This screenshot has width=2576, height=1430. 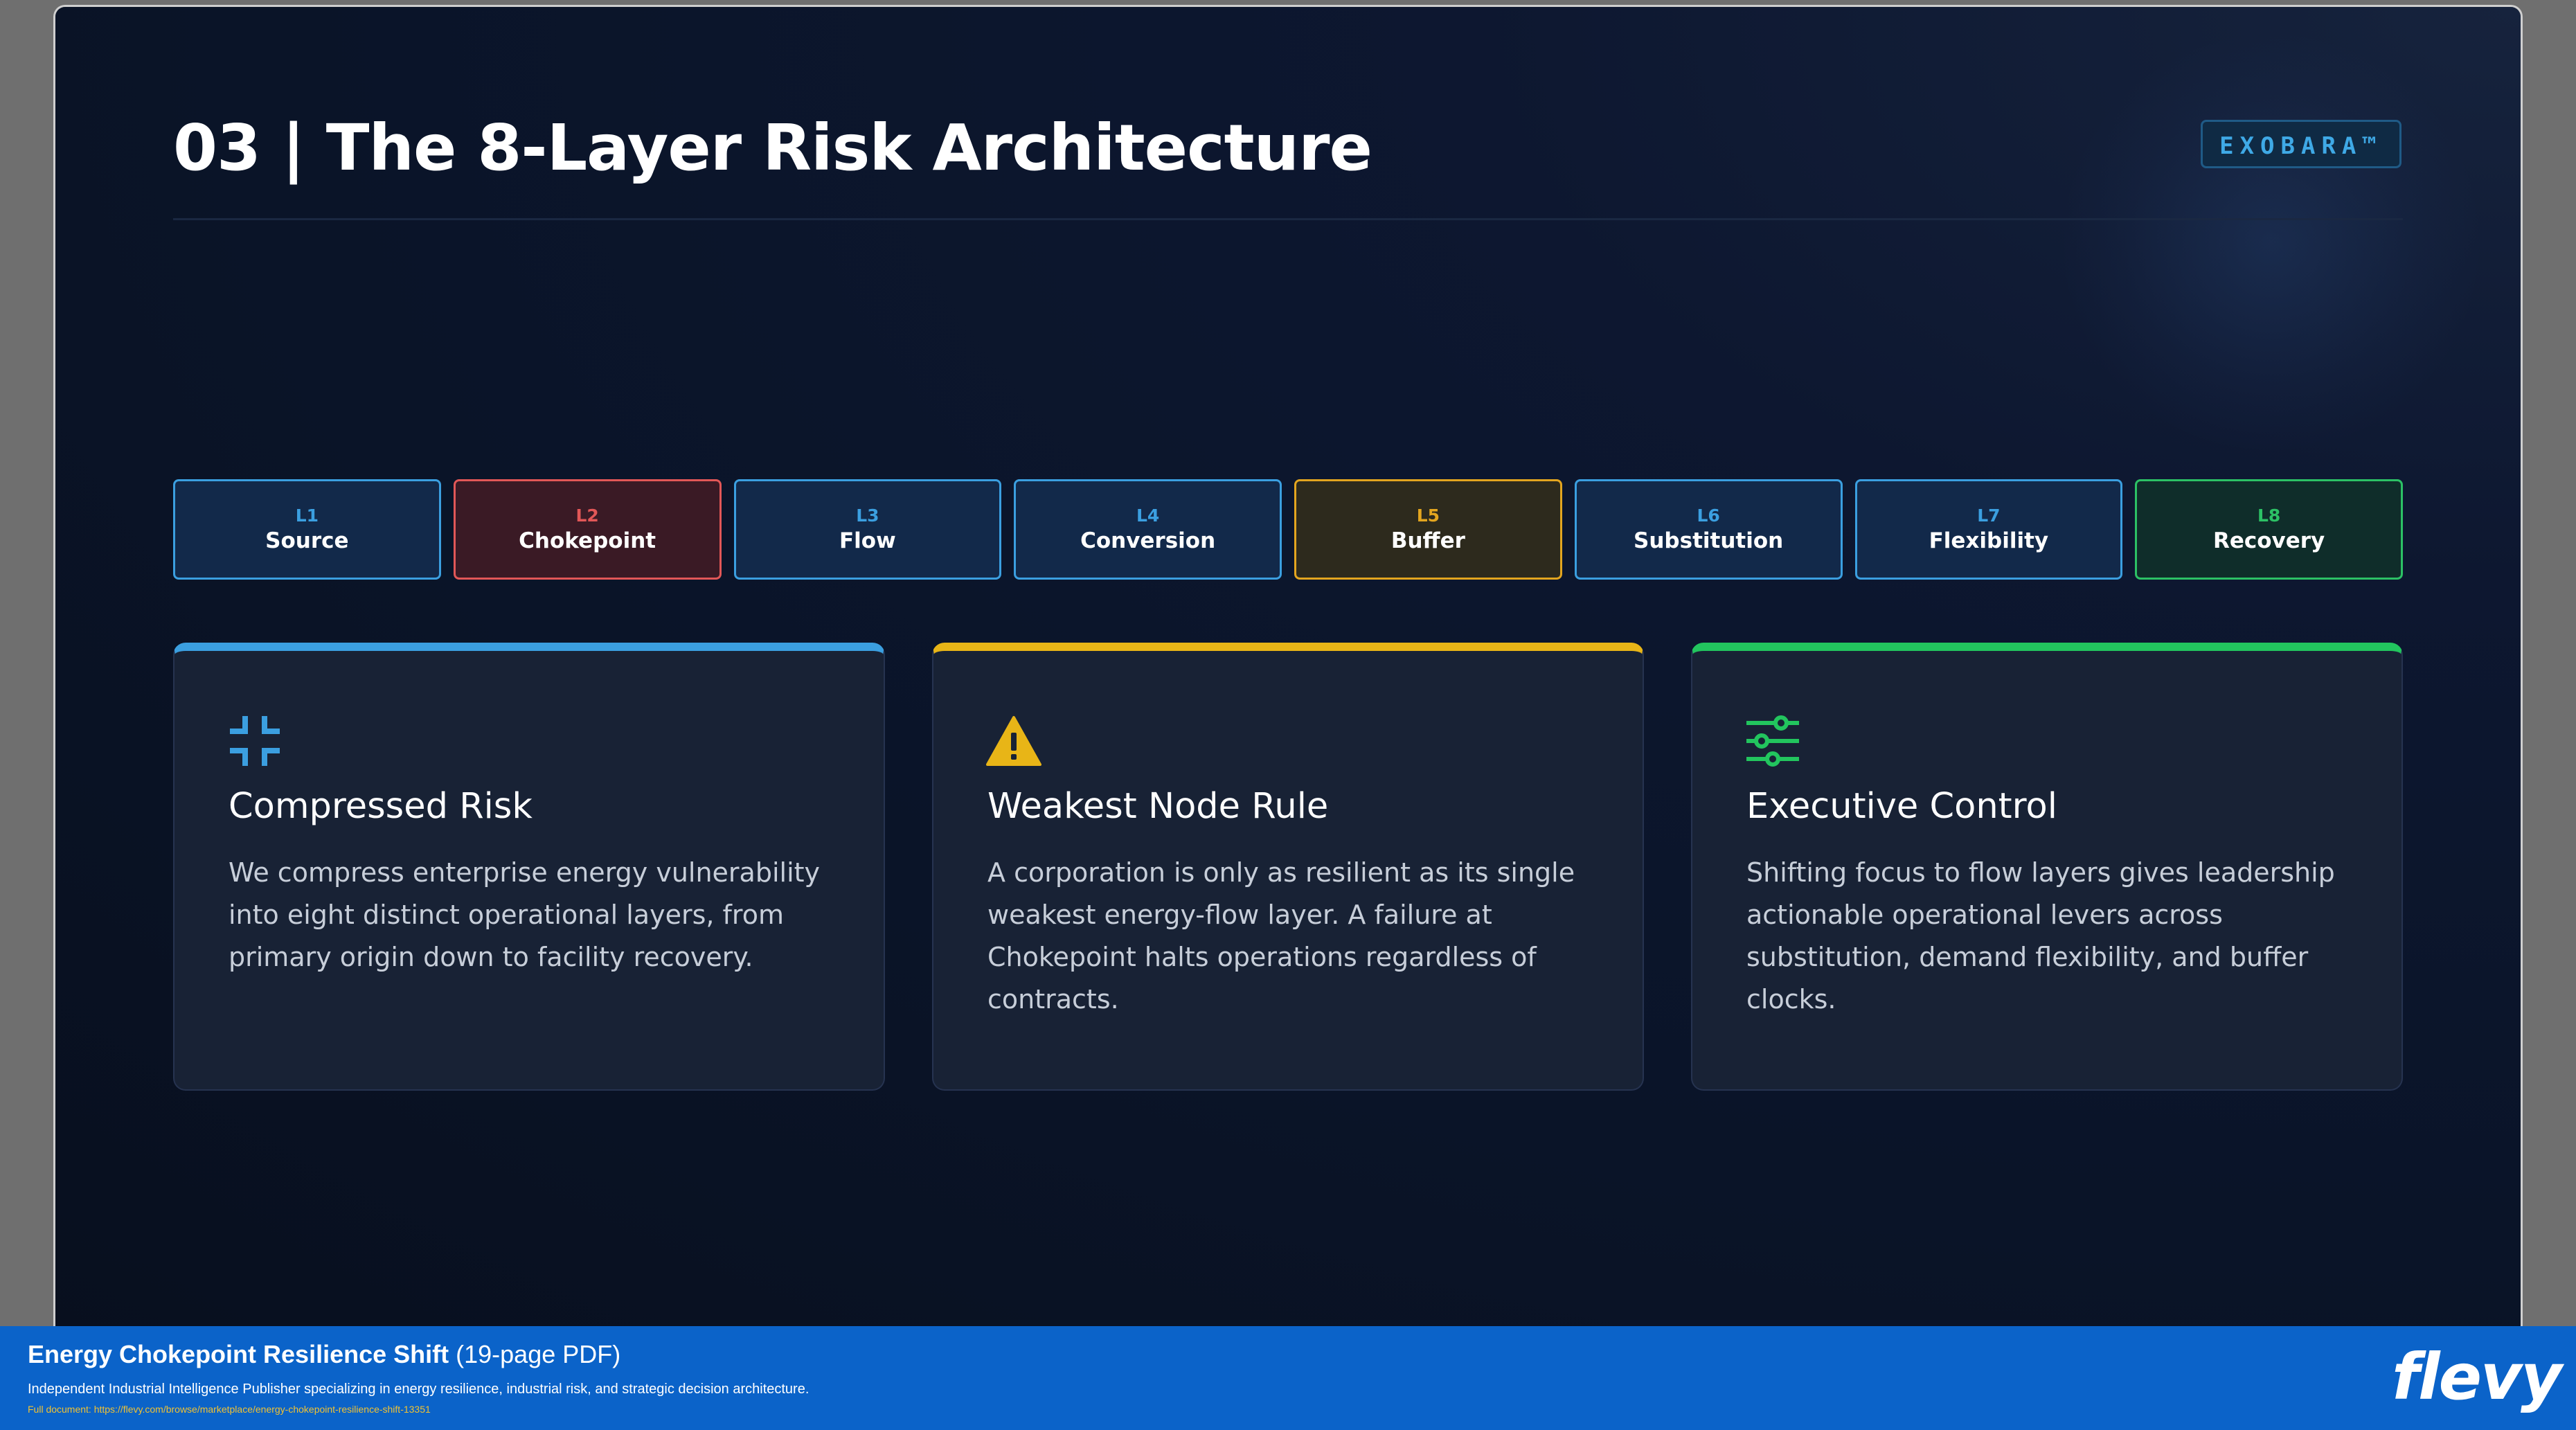 What do you see at coordinates (2477, 1377) in the screenshot?
I see `flevy-logo: flevy` at bounding box center [2477, 1377].